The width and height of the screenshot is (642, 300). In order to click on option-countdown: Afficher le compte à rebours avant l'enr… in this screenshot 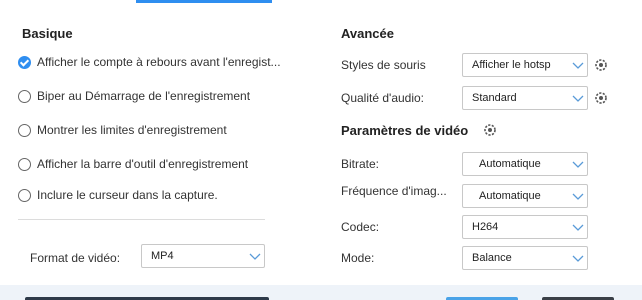, I will do `click(149, 62)`.